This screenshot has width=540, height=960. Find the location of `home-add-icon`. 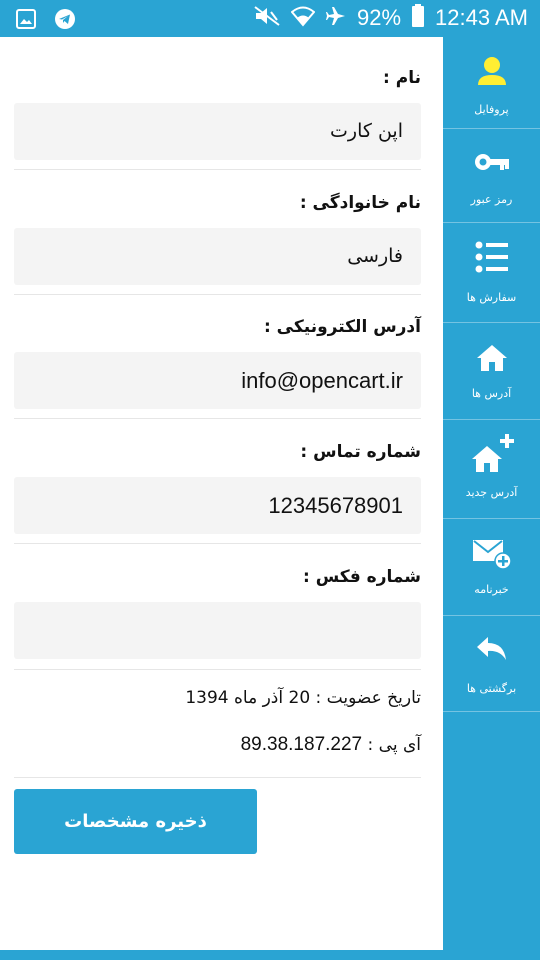

home-add-icon is located at coordinates (491, 453).